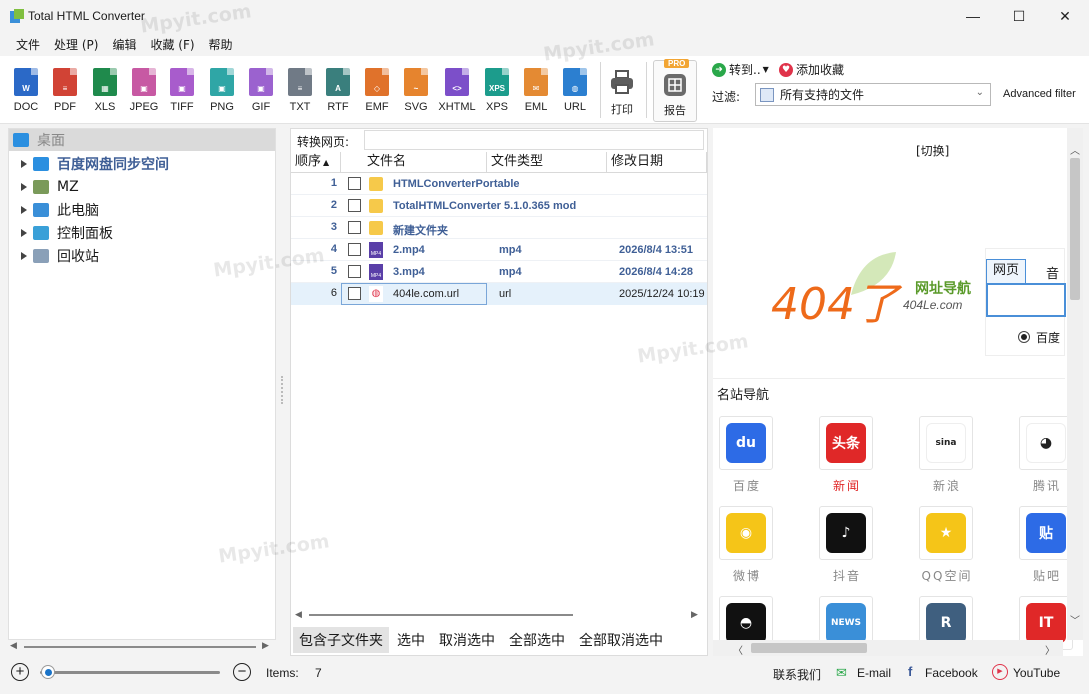 Image resolution: width=1089 pixels, height=694 pixels. Describe the element at coordinates (222, 82) in the screenshot. I see `png-file-icon: ▣` at that location.